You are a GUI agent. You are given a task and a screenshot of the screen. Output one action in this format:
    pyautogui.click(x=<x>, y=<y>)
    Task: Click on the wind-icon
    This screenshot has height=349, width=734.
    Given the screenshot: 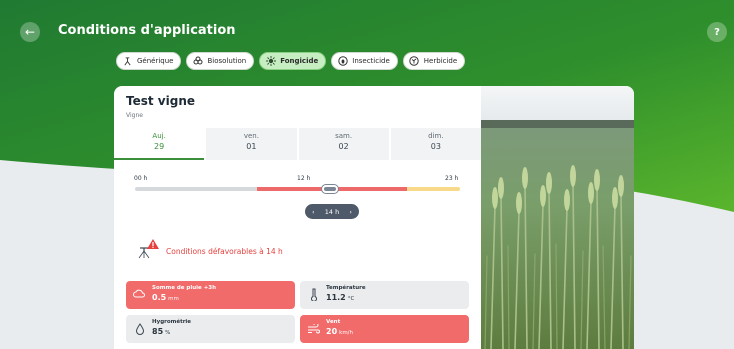 What is the action you would take?
    pyautogui.click(x=313, y=328)
    